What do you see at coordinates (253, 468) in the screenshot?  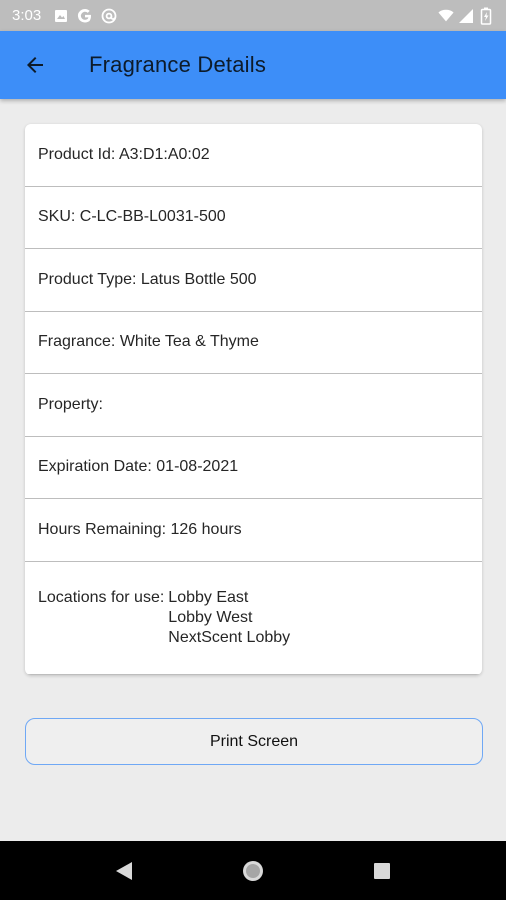 I see `expiration-date-row: Expiration Date: 01-08-2021` at bounding box center [253, 468].